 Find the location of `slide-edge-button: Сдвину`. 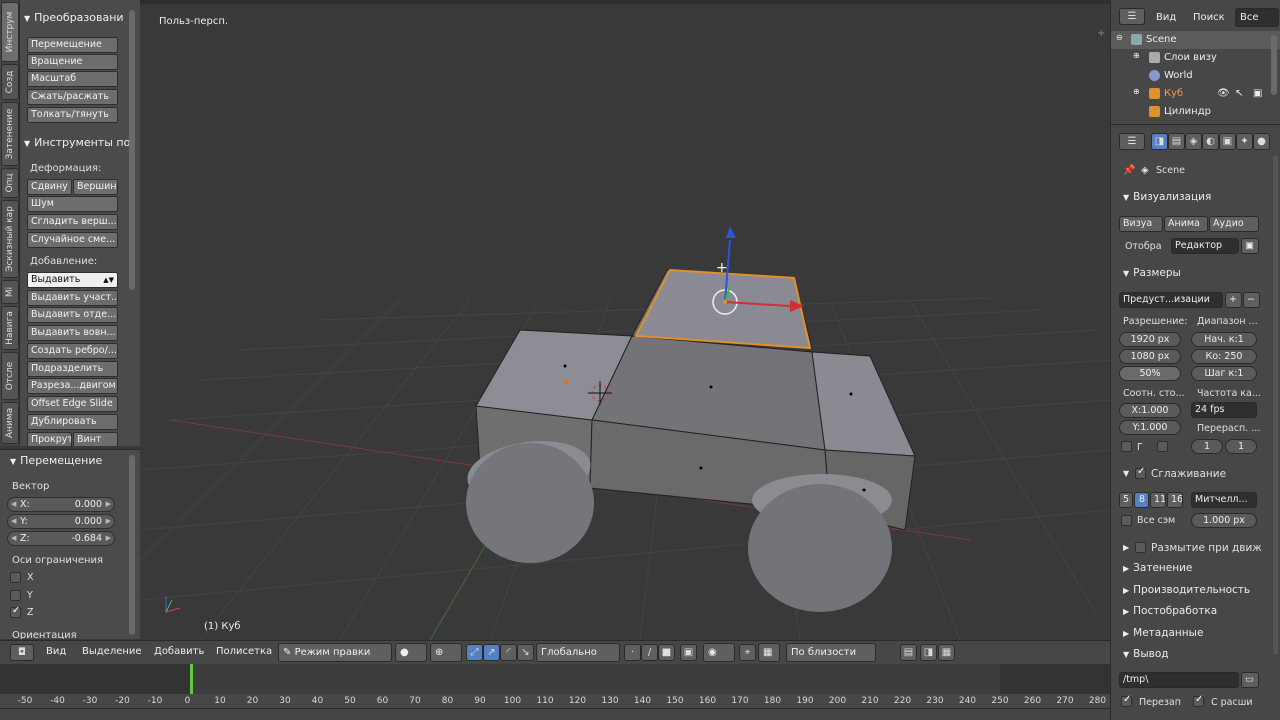

slide-edge-button: Сдвину is located at coordinates (49, 187).